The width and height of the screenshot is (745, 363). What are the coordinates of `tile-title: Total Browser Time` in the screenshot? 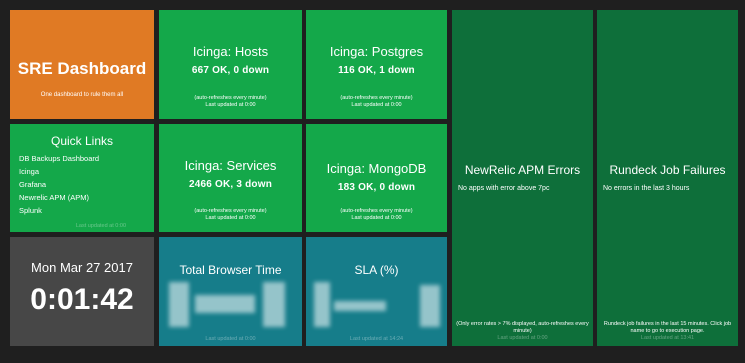 It's located at (230, 270).